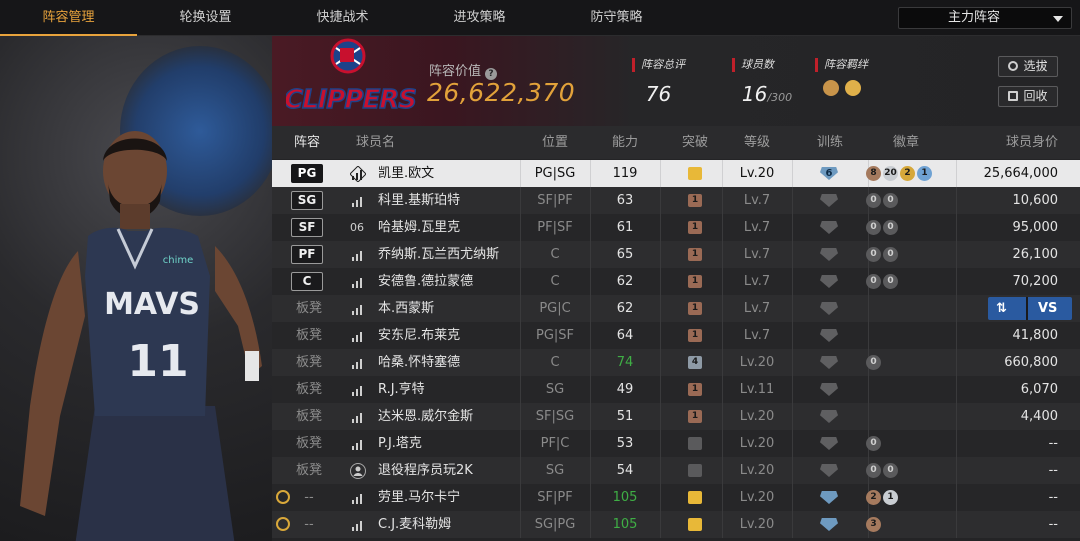  Describe the element at coordinates (448, 254) in the screenshot. I see `player-name: 乔纳斯.瓦兰西尤纳斯` at that location.